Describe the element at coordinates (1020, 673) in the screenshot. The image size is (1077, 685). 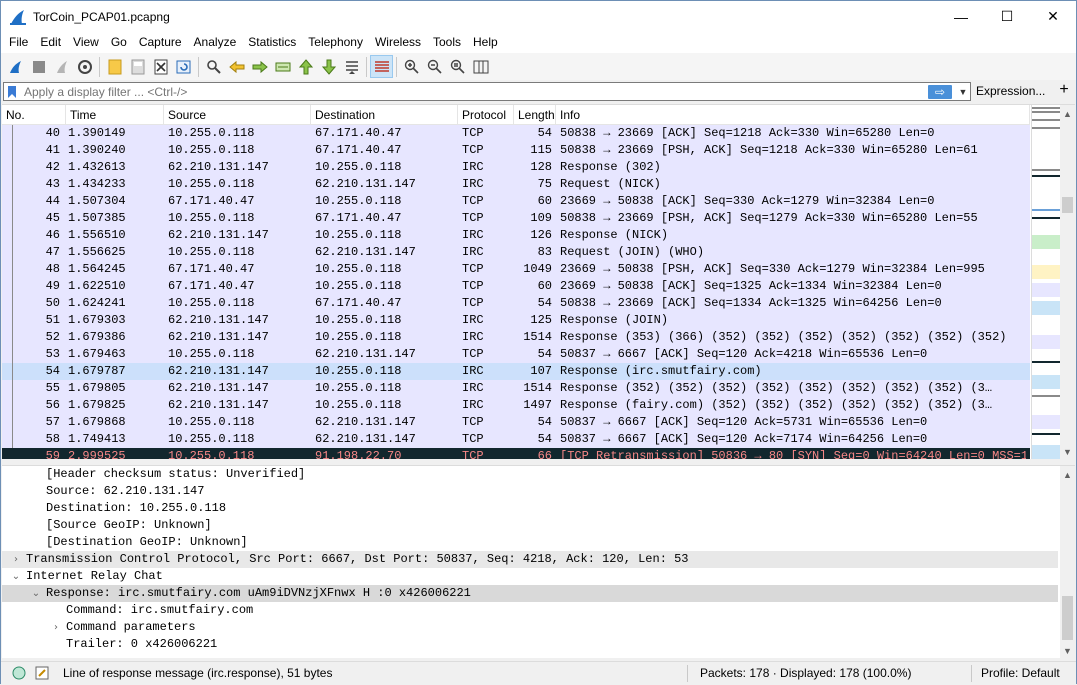
I see `profile-indicator: Profile: Default` at that location.